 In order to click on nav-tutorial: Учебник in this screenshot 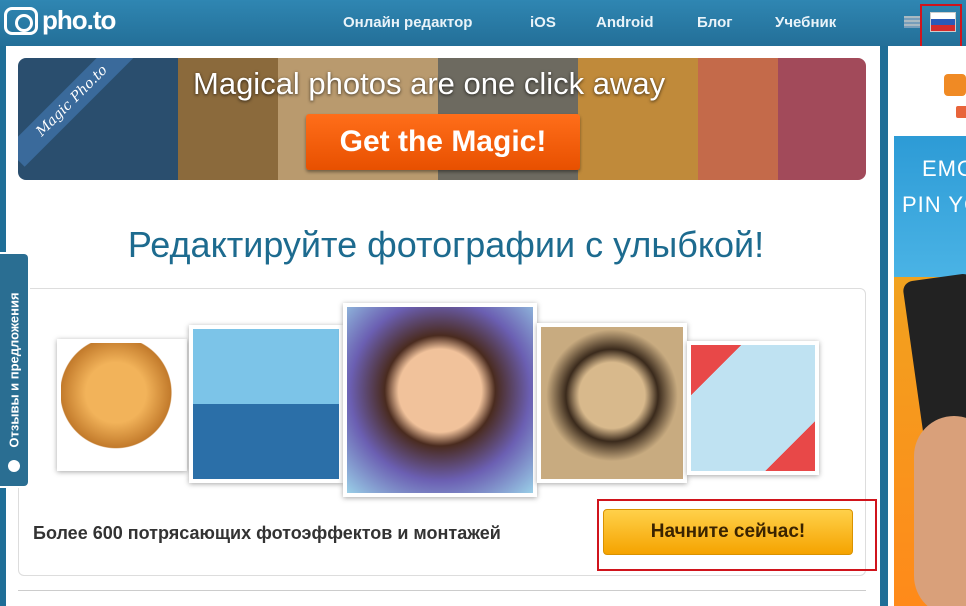, I will do `click(805, 22)`.